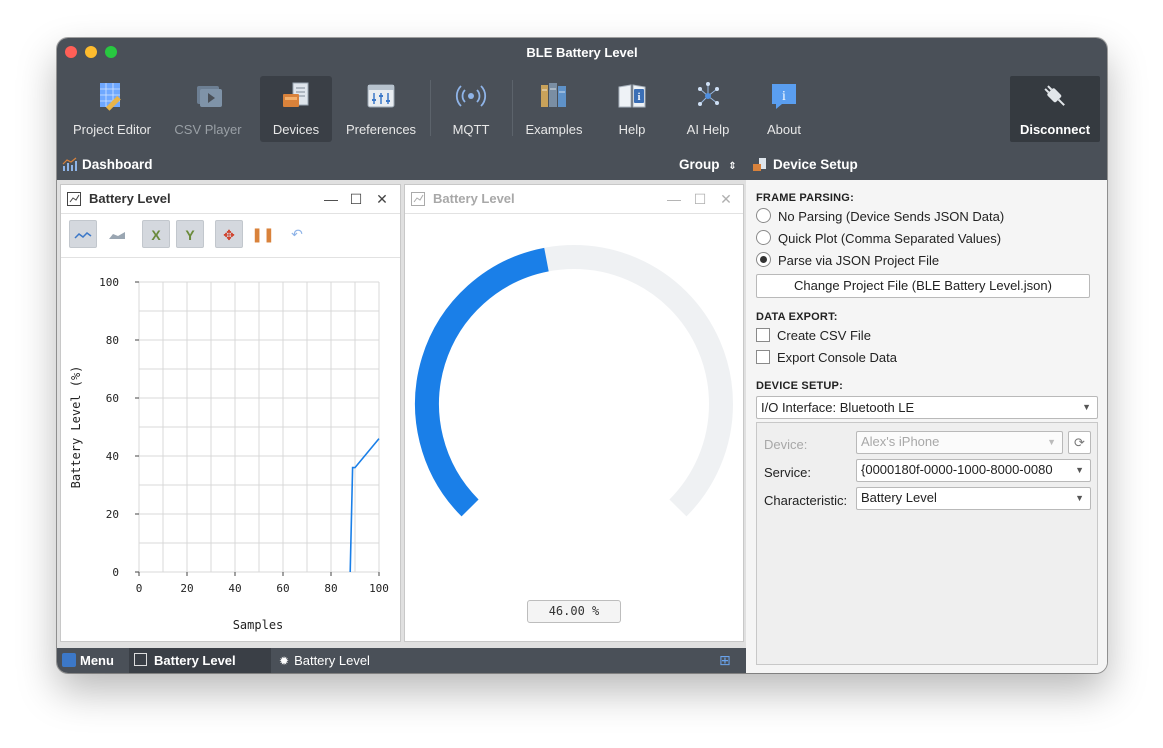 This screenshot has width=1163, height=748. What do you see at coordinates (797, 317) in the screenshot?
I see `data-export-title: DATA EXPORT:` at bounding box center [797, 317].